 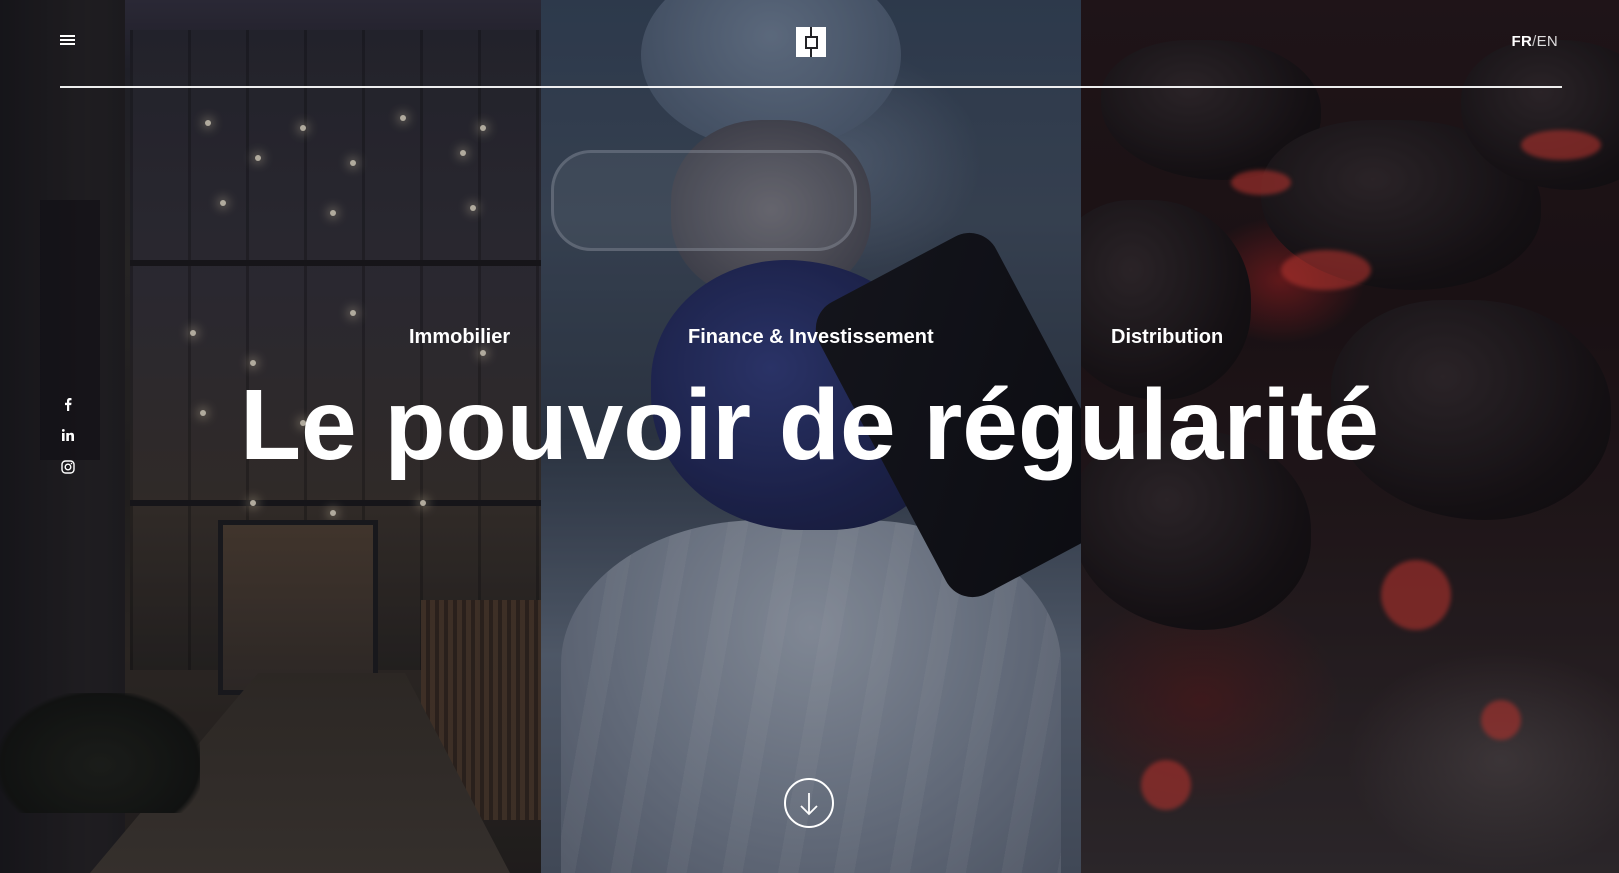 I want to click on category-immobilier-link: Immobilier, so click(x=459, y=337).